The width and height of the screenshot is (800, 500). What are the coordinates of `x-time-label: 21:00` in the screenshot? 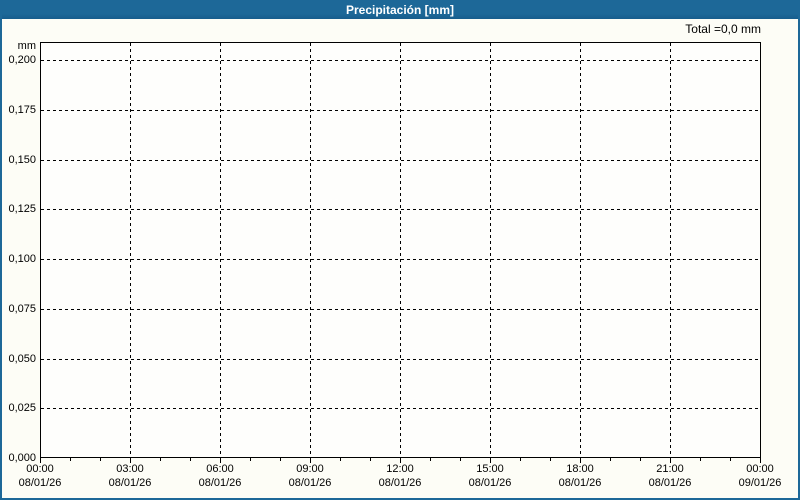 It's located at (670, 469).